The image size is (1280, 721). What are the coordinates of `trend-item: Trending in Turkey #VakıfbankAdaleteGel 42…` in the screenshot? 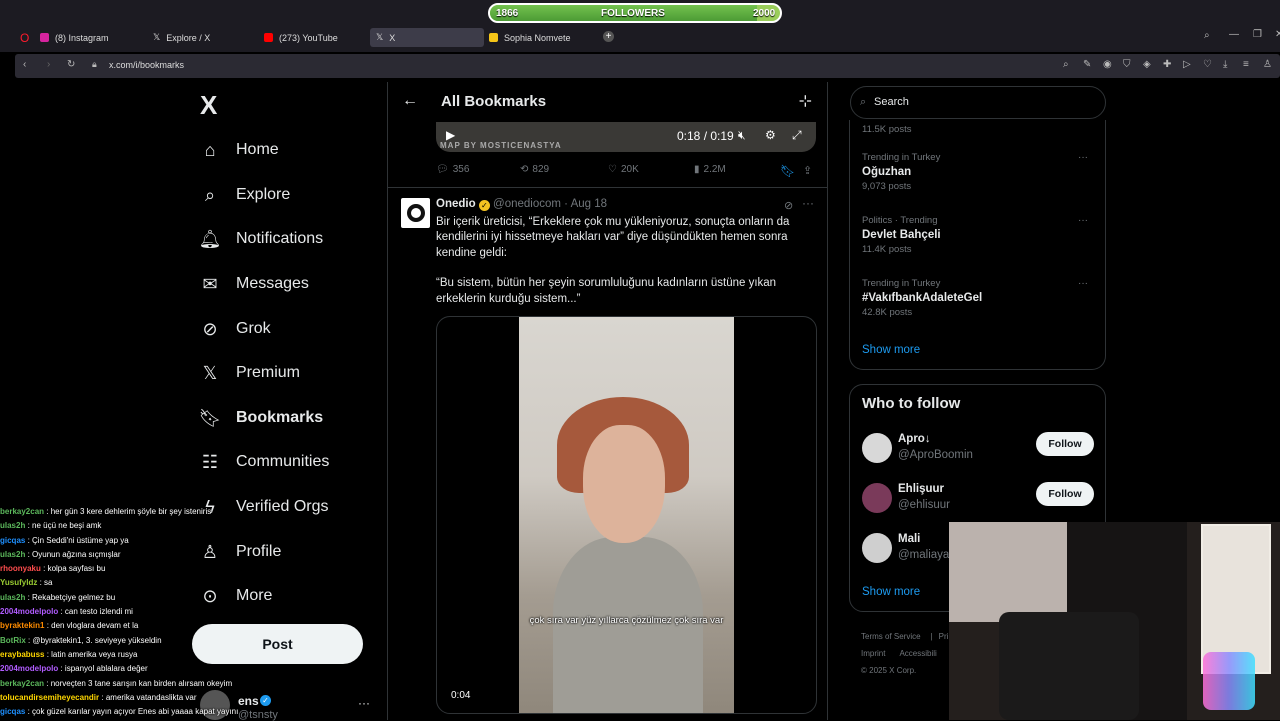 It's located at (981, 298).